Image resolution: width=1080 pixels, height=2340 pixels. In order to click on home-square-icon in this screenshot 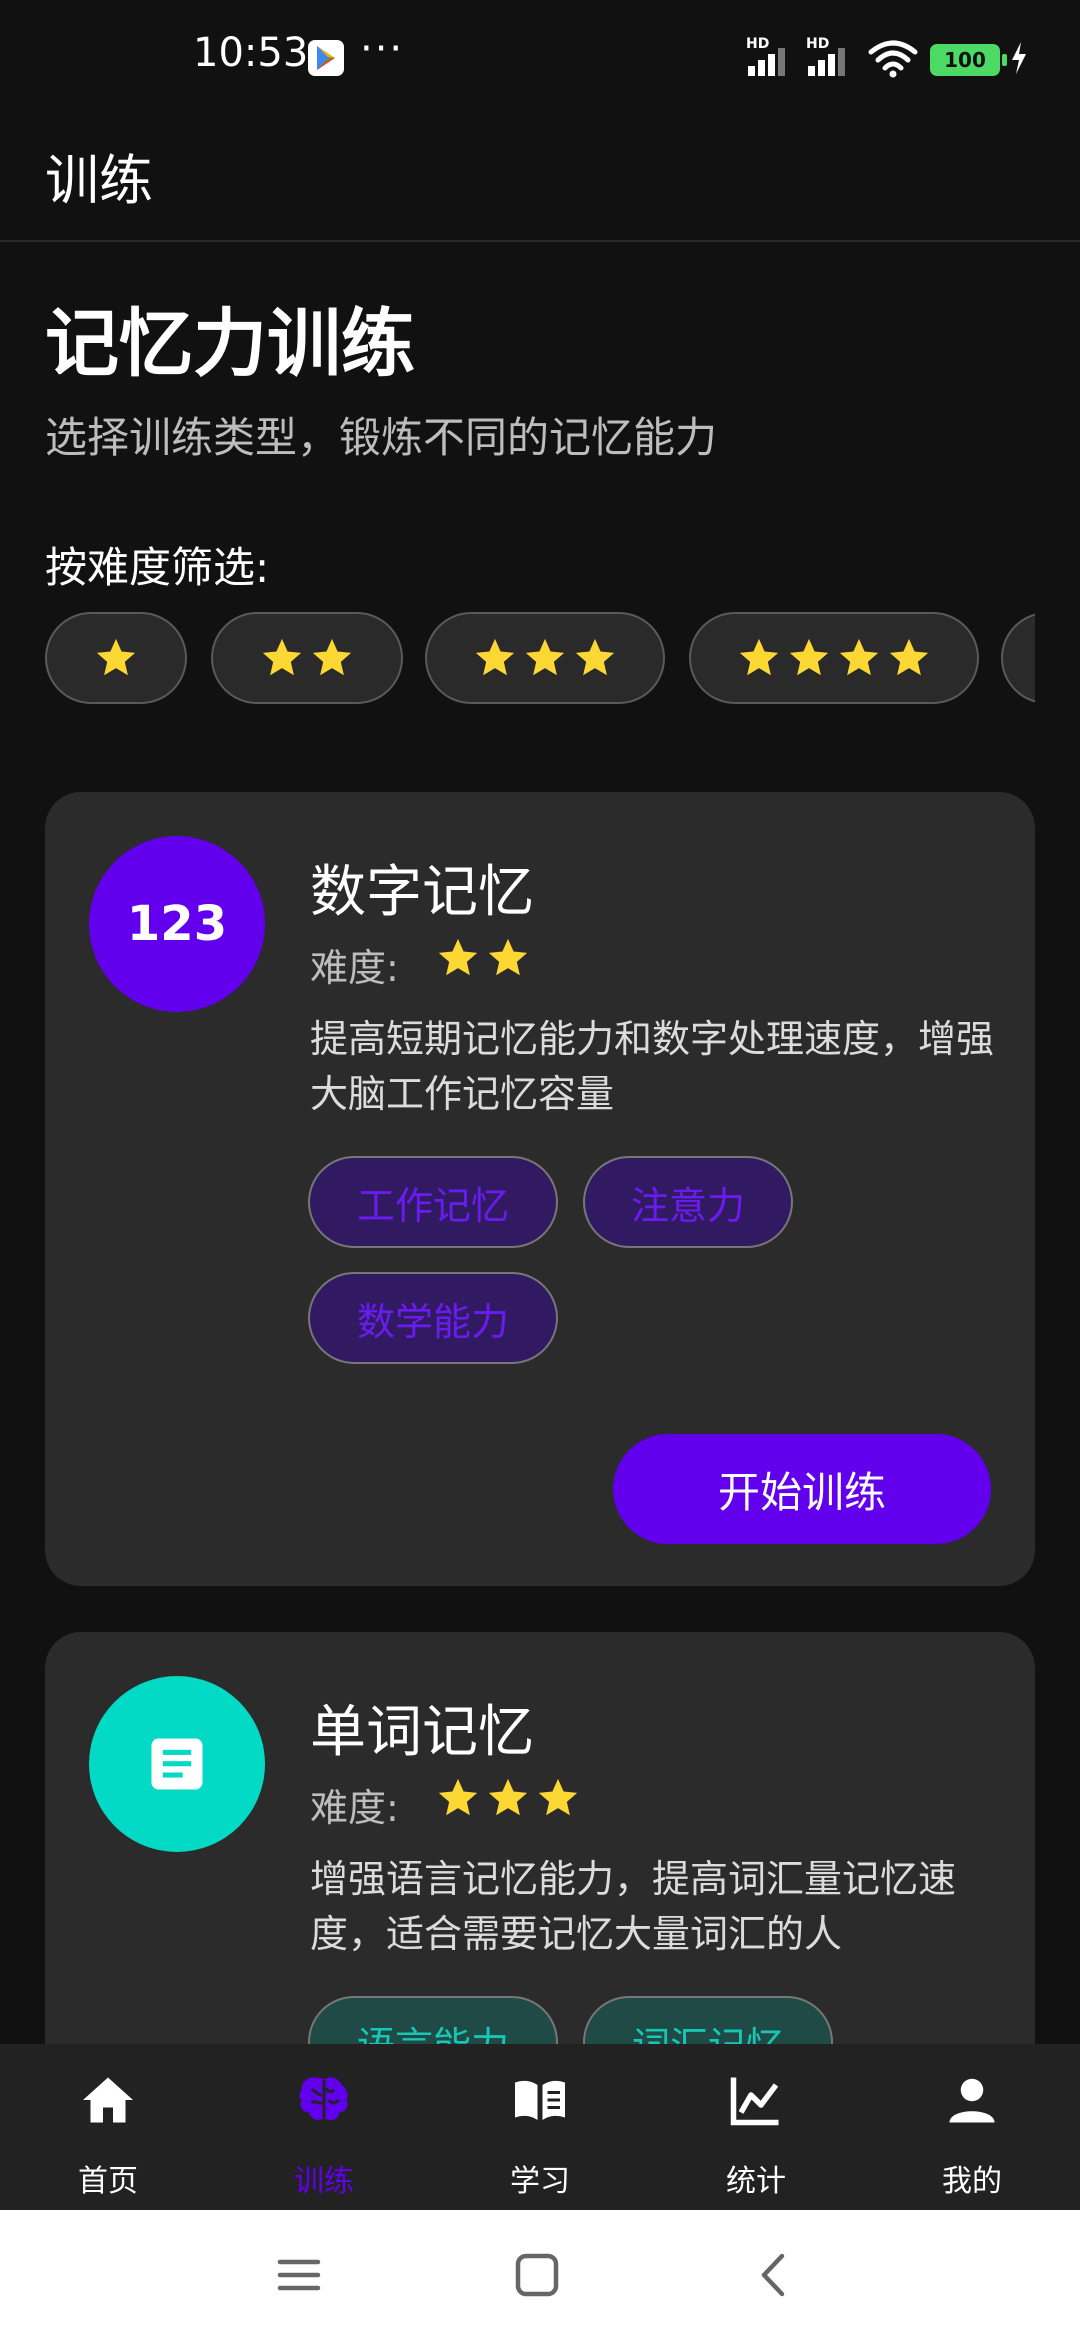, I will do `click(537, 2275)`.